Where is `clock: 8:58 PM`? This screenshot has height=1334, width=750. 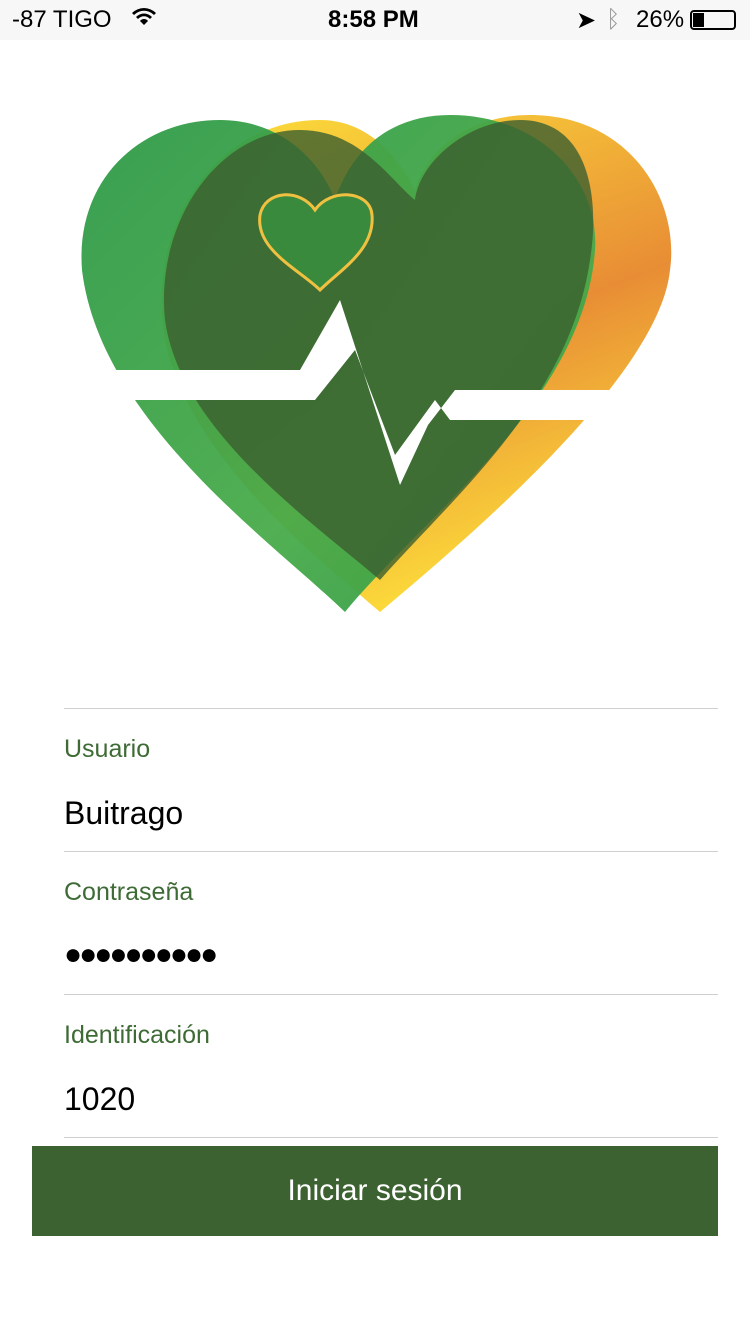
clock: 8:58 PM is located at coordinates (373, 19).